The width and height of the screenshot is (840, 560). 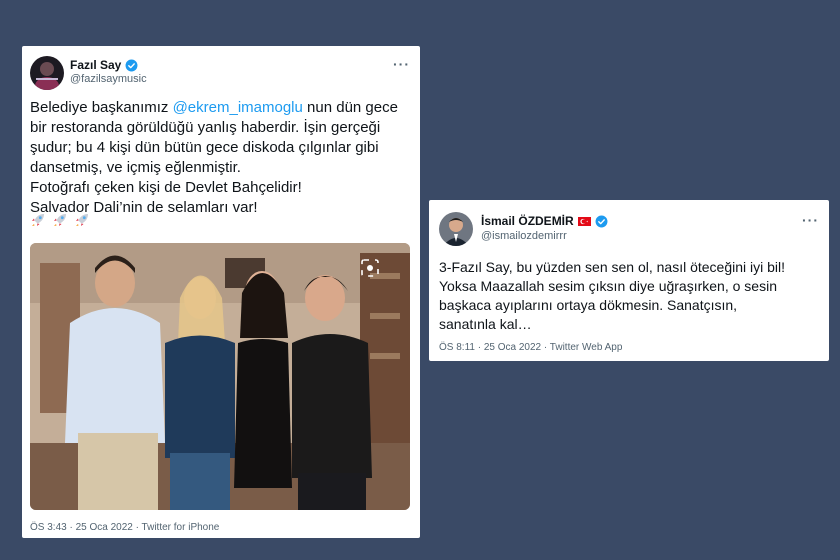 I want to click on emoji-row, so click(x=60, y=220).